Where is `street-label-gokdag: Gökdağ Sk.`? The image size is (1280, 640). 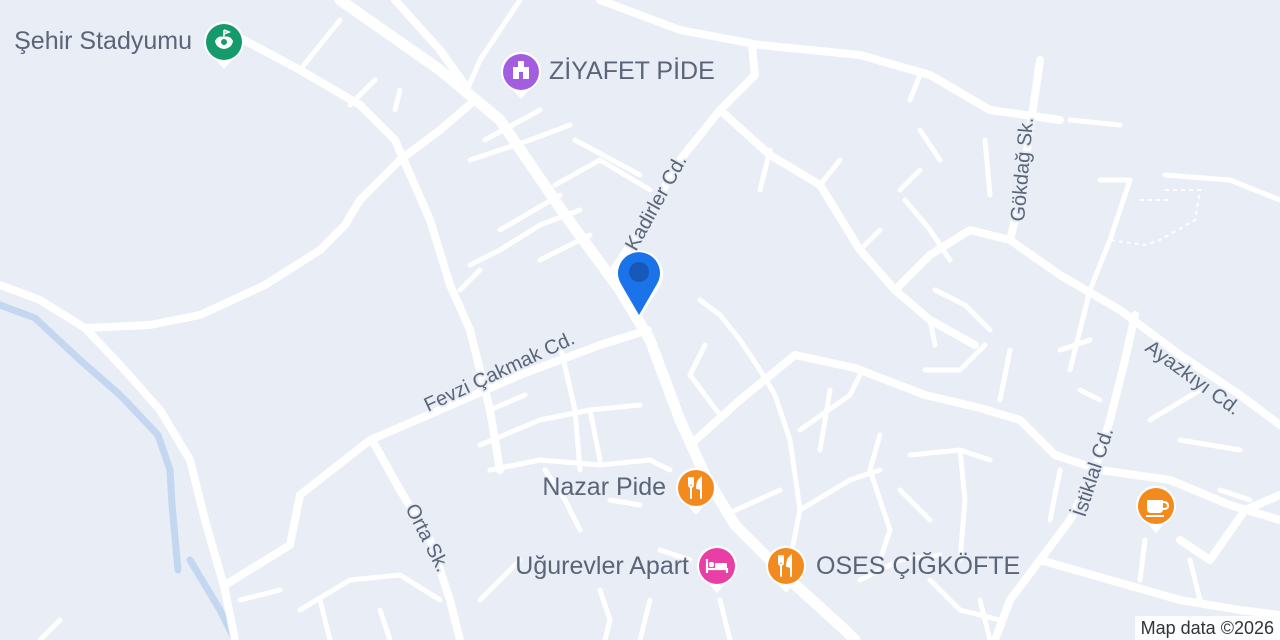
street-label-gokdag: Gökdağ Sk. is located at coordinates (1022, 169).